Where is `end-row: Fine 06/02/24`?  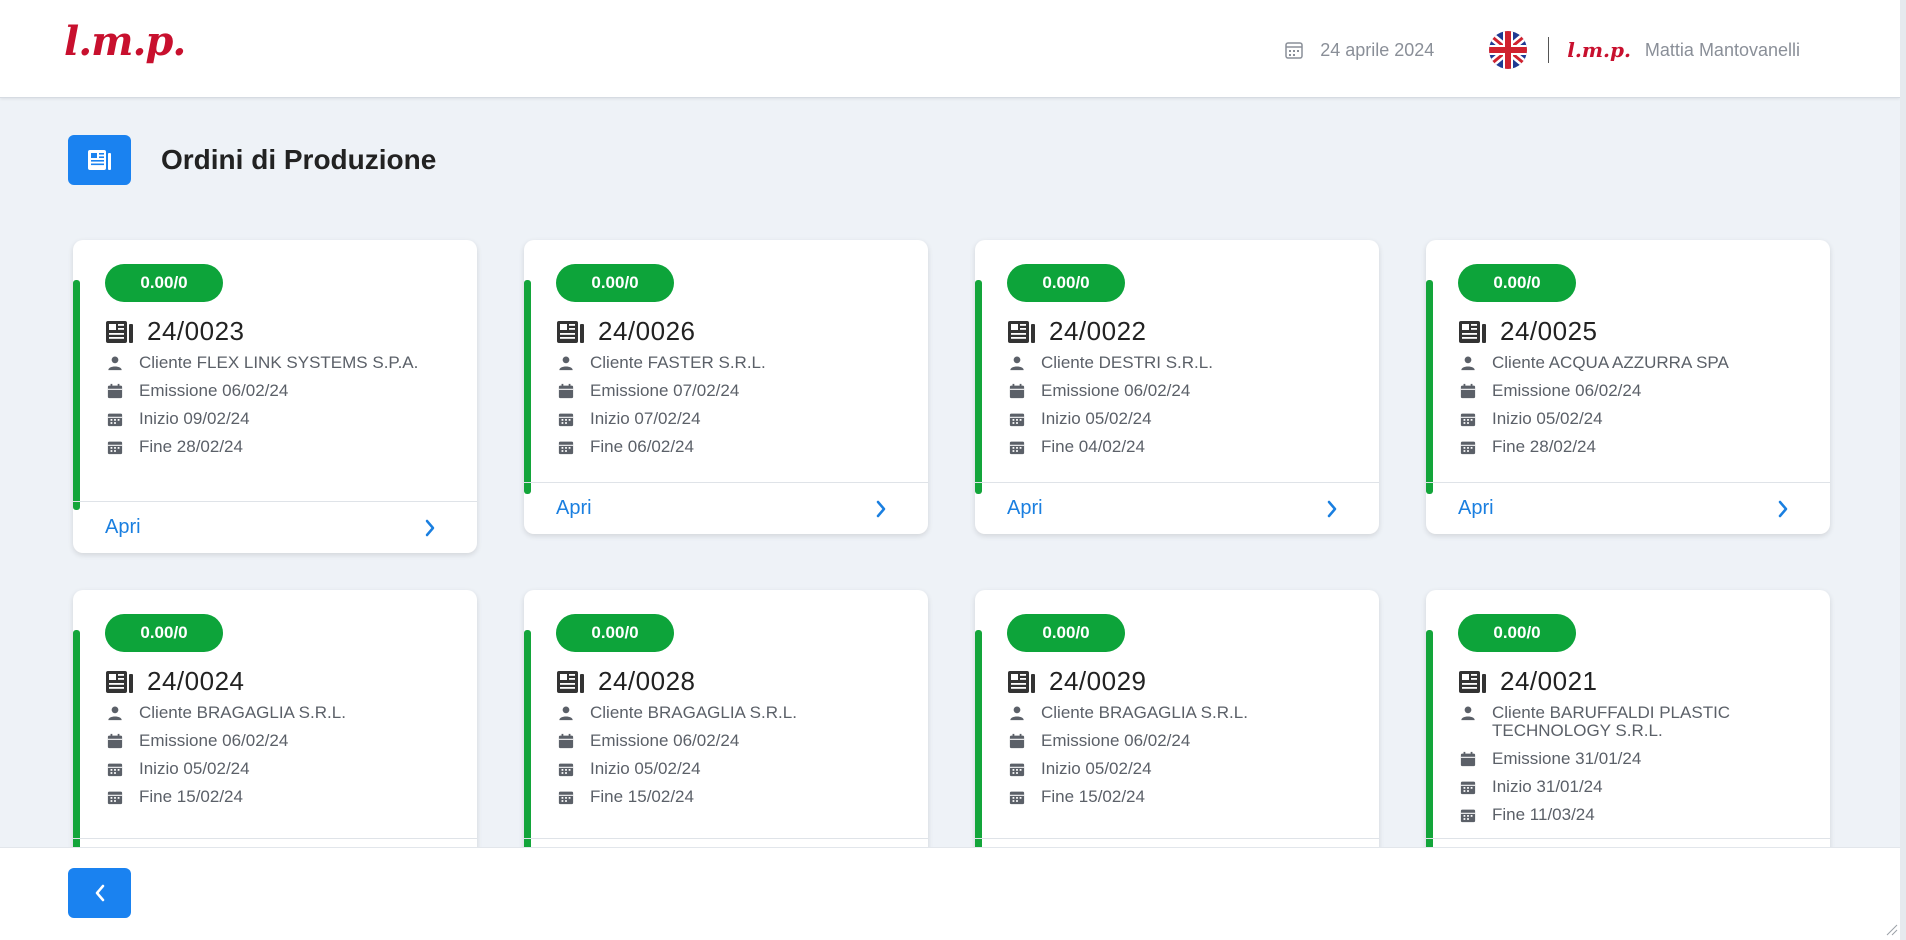 end-row: Fine 06/02/24 is located at coordinates (731, 447).